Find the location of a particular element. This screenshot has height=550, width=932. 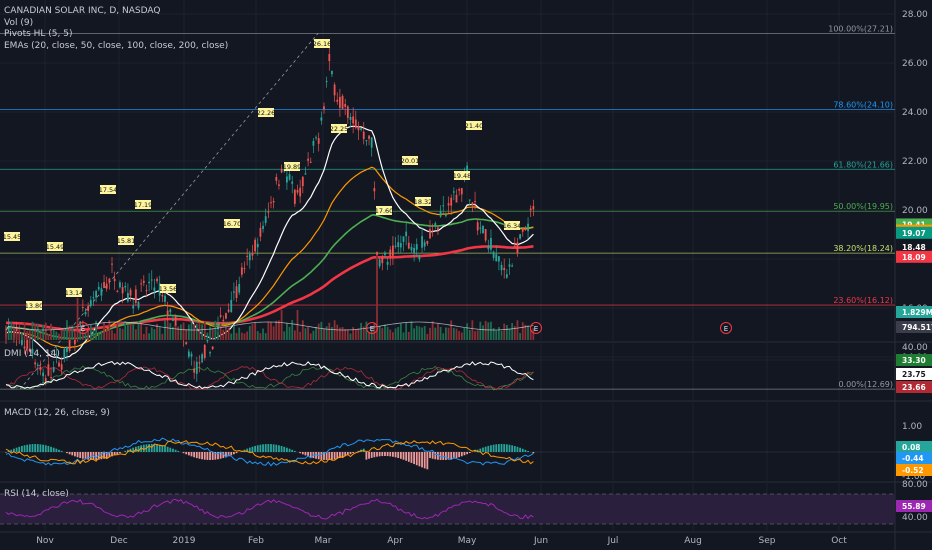

time-tick: Jul is located at coordinates (613, 541).